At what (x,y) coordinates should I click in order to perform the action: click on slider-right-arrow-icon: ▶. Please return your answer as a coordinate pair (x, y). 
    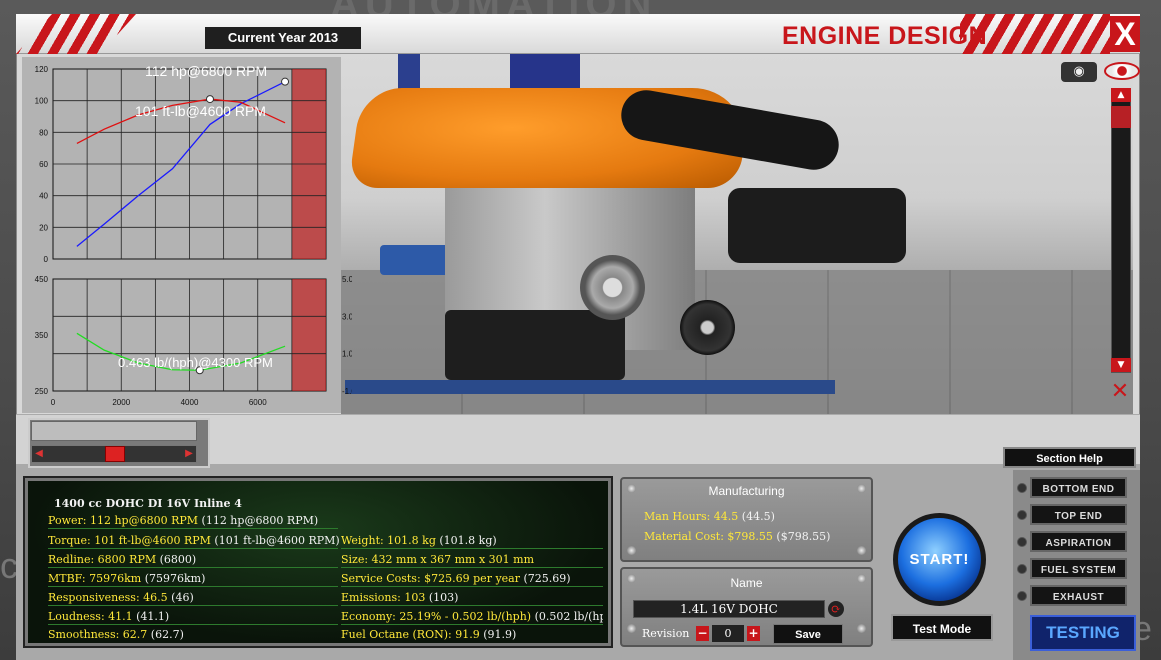
    Looking at the image, I should click on (189, 454).